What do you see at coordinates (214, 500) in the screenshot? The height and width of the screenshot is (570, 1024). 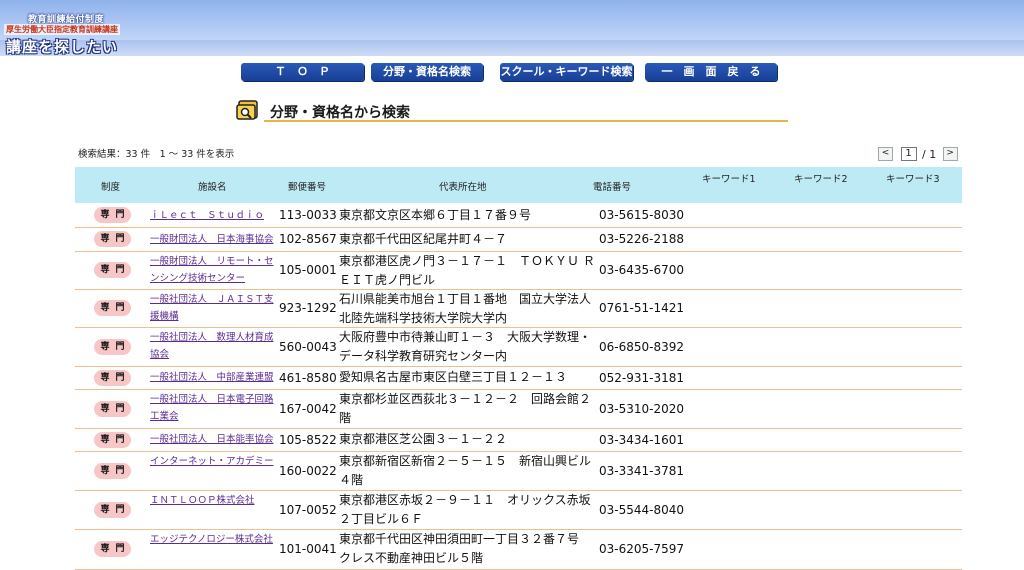 I see `facility-link: ＩＮＴＬＯＯＰ株式会社` at bounding box center [214, 500].